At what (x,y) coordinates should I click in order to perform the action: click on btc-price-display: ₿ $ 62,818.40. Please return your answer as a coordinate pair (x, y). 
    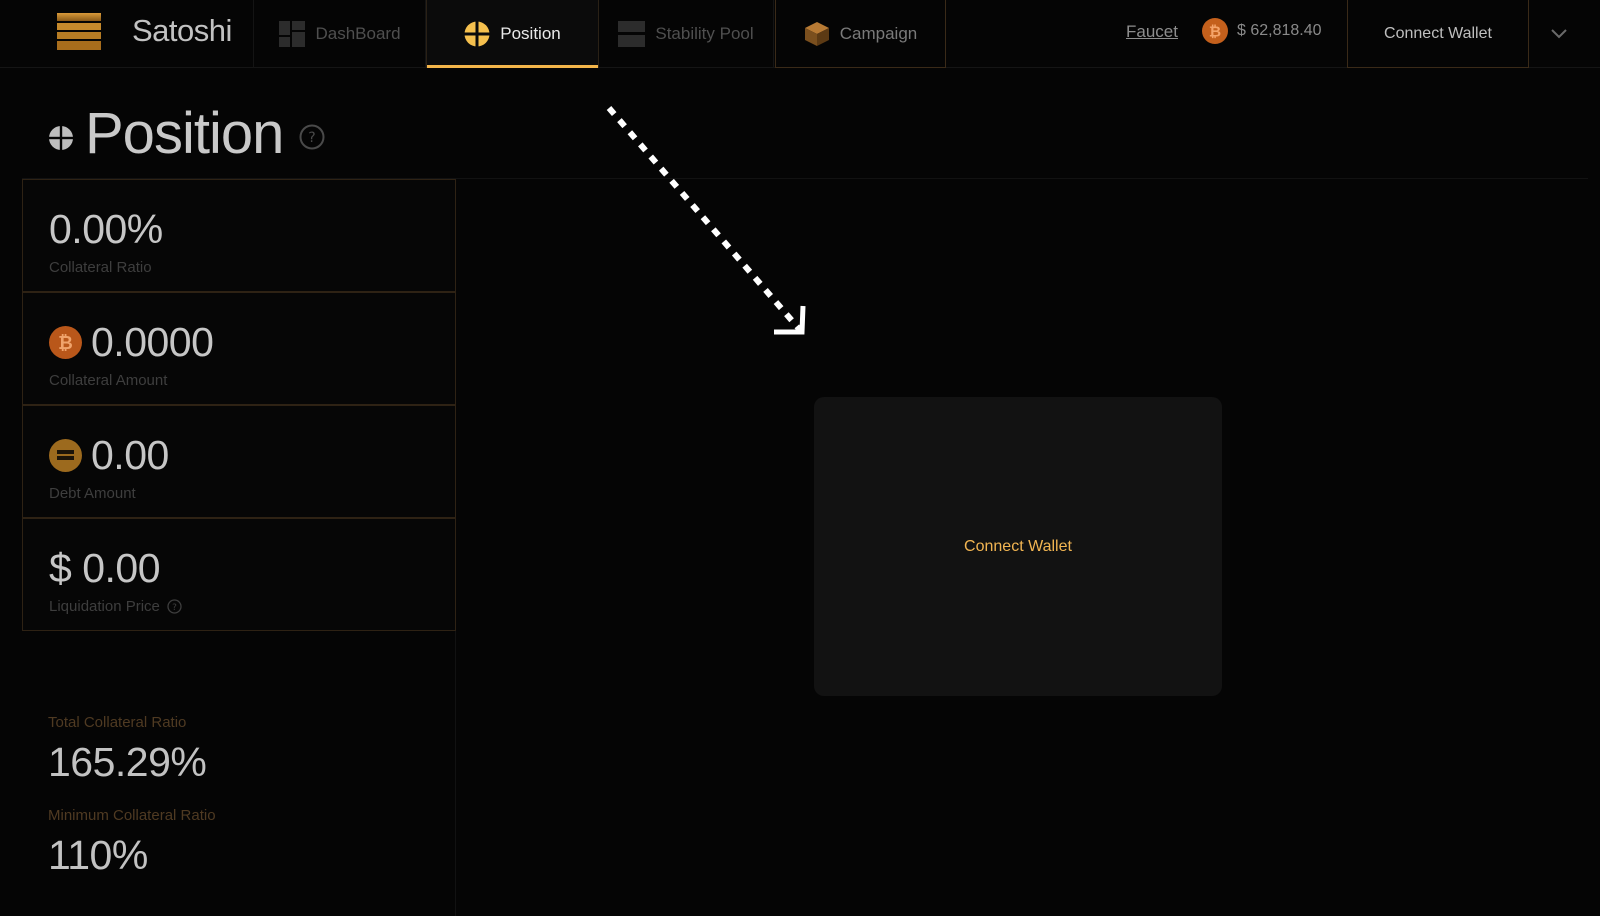
    Looking at the image, I should click on (1262, 31).